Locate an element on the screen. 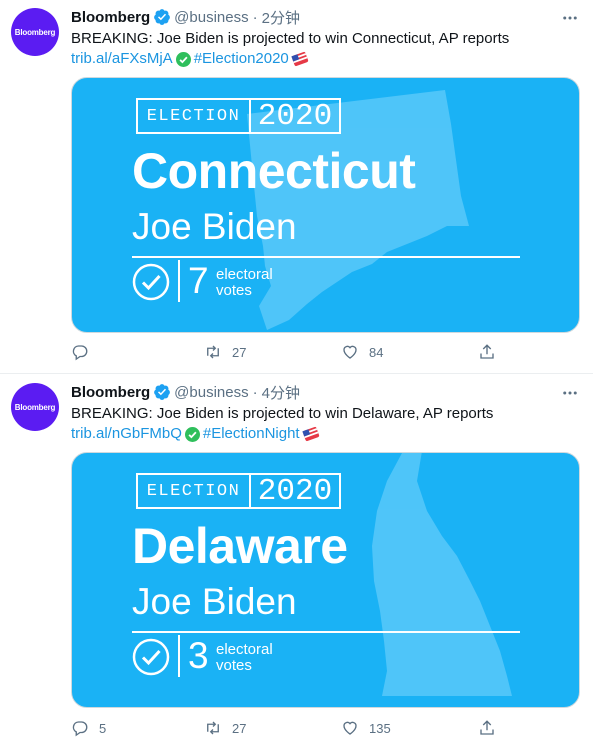 This screenshot has width=593, height=748. tweet-links: trib.al/aFXsMjA #Election2020 is located at coordinates (190, 59).